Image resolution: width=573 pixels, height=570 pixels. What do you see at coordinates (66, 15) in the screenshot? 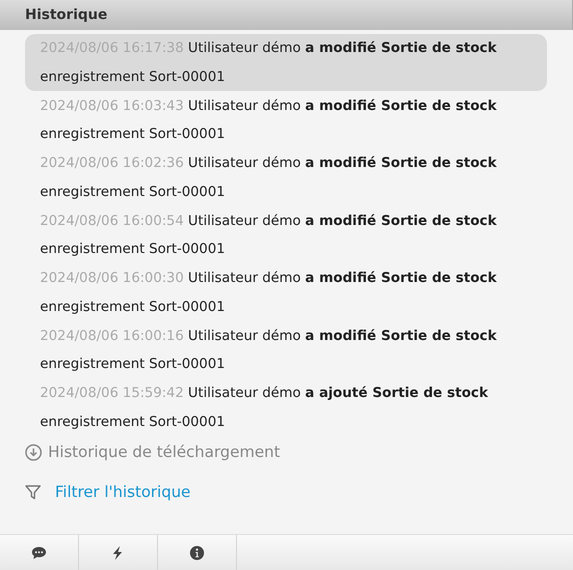
I see `panel-title: Historique` at bounding box center [66, 15].